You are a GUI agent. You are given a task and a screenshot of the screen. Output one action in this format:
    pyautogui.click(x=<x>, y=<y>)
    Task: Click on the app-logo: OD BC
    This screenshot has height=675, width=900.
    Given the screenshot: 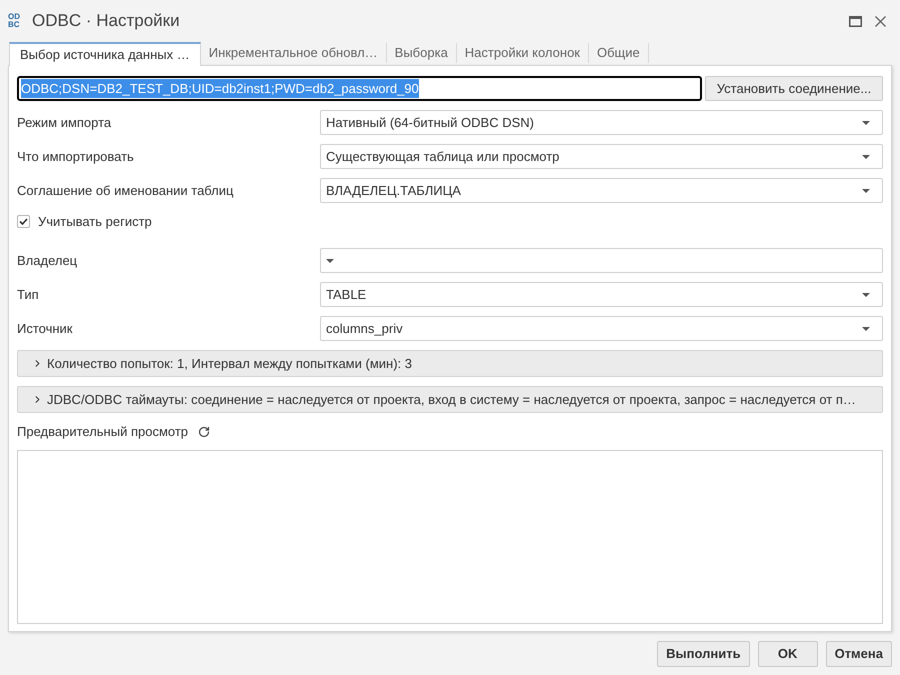 What is the action you would take?
    pyautogui.click(x=14, y=21)
    